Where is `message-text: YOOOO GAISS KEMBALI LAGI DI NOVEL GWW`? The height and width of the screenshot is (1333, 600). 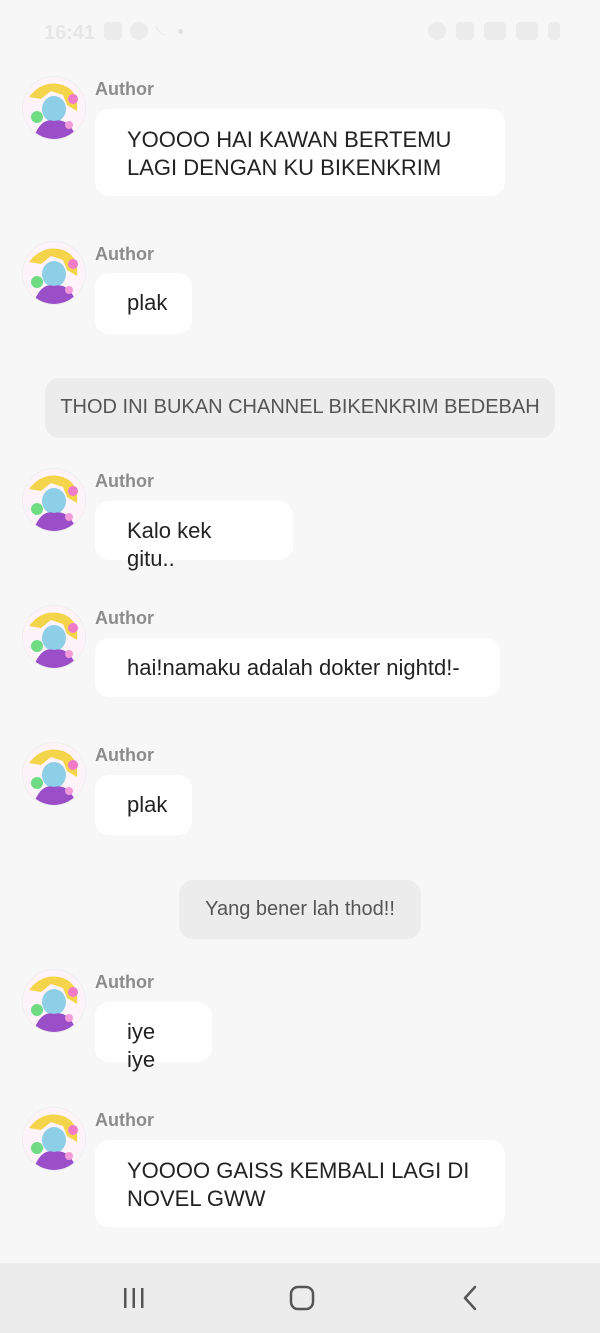 message-text: YOOOO GAISS KEMBALI LAGI DI NOVEL GWW is located at coordinates (298, 1184).